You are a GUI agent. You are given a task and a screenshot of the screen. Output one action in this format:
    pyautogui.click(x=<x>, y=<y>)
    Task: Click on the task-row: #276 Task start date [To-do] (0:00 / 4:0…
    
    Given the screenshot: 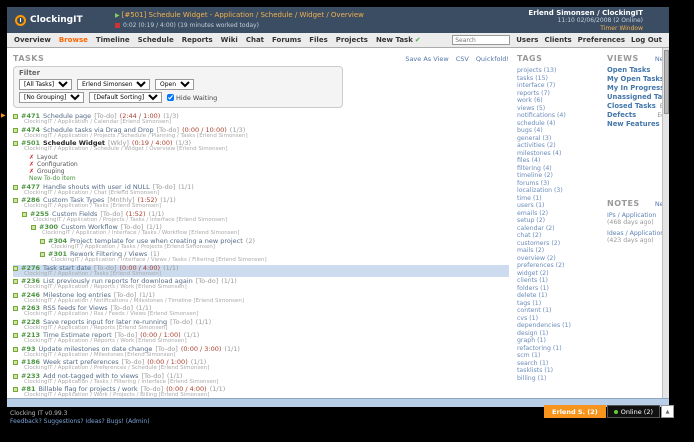 What is the action you would take?
    pyautogui.click(x=261, y=270)
    